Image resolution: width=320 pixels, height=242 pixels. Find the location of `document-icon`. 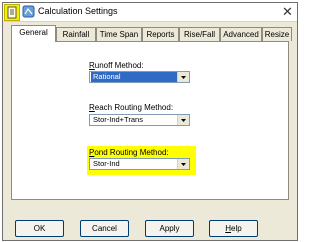

document-icon is located at coordinates (12, 12).